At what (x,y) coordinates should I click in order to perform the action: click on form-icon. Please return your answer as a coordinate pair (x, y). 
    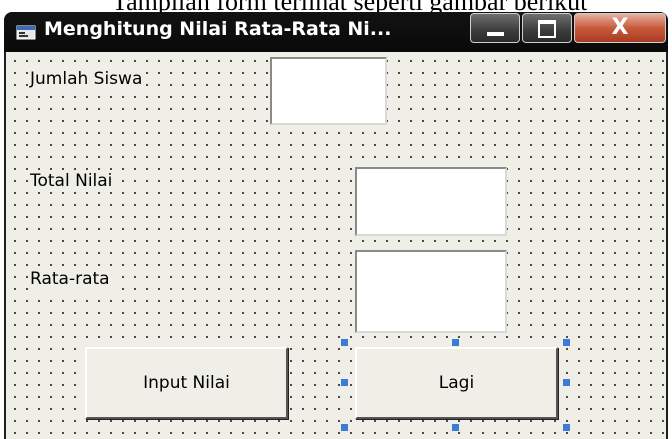
    Looking at the image, I should click on (26, 32).